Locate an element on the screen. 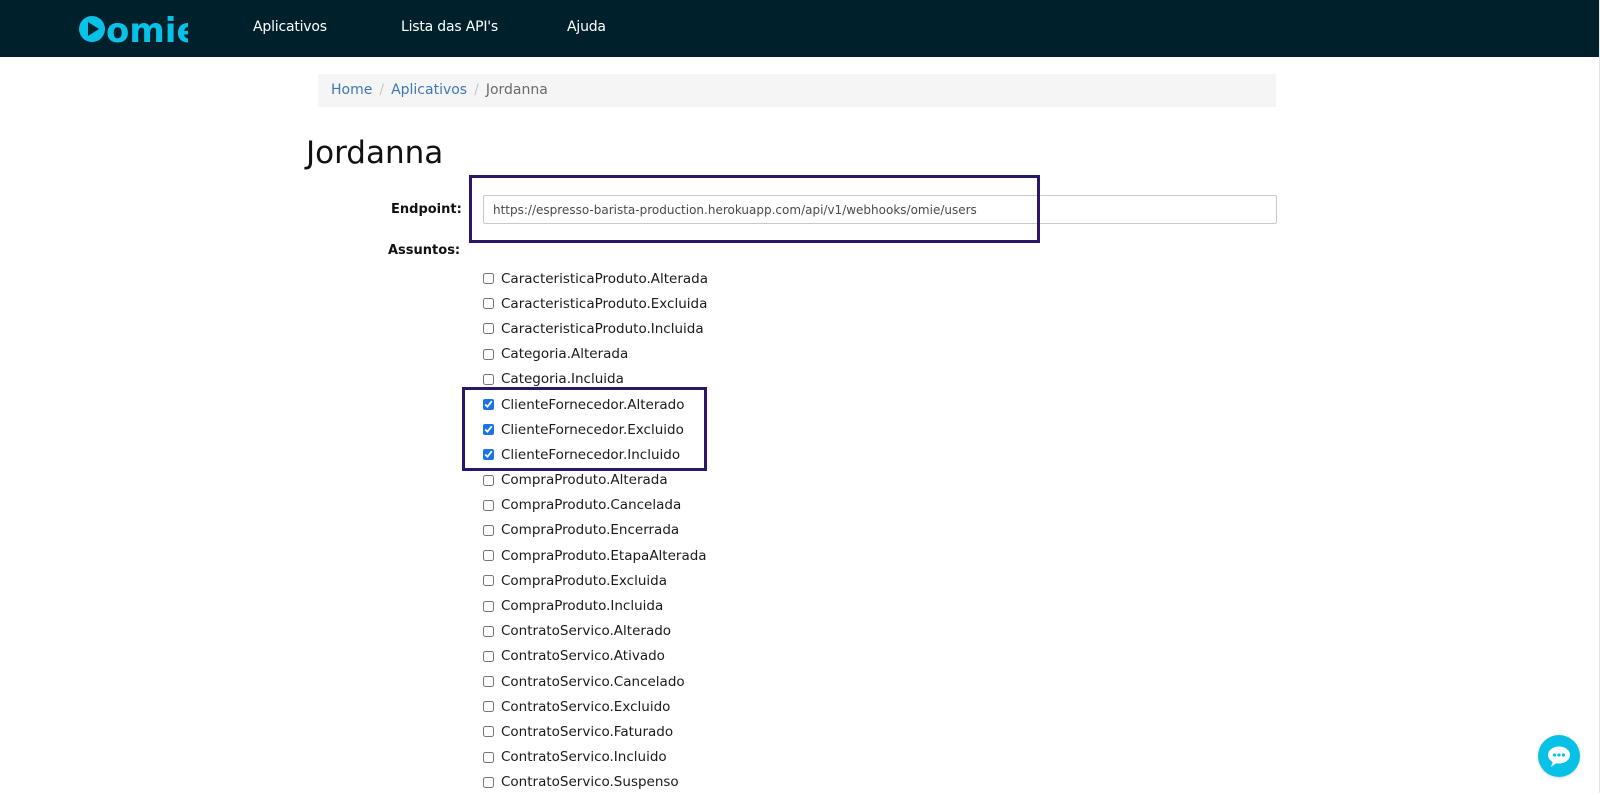  subject-label: CompraProduto.Excluida is located at coordinates (584, 580).